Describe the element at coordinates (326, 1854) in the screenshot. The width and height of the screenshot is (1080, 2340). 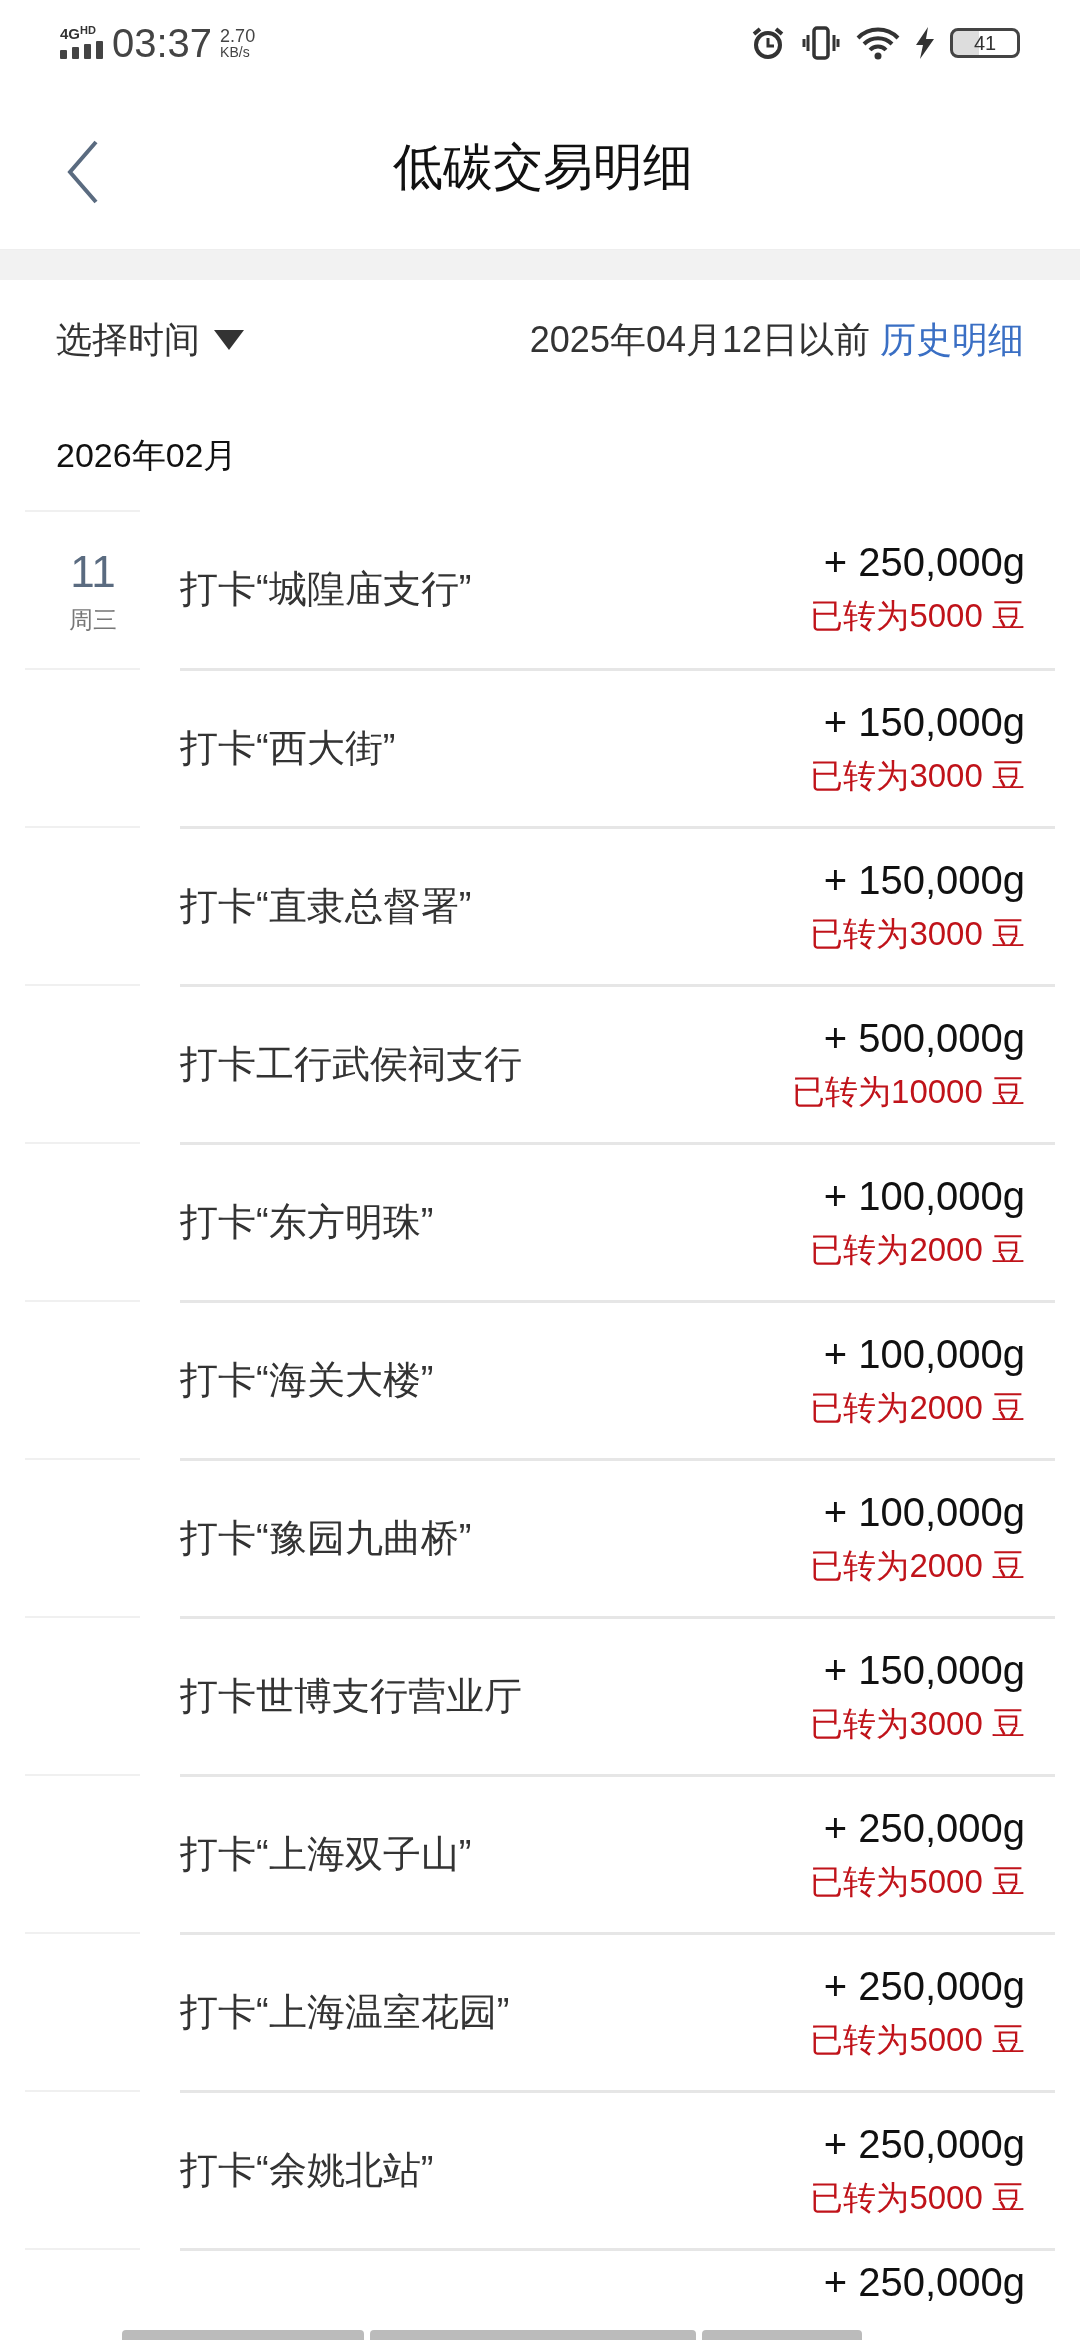
I see `record-title: 打卡“上海双子山”` at that location.